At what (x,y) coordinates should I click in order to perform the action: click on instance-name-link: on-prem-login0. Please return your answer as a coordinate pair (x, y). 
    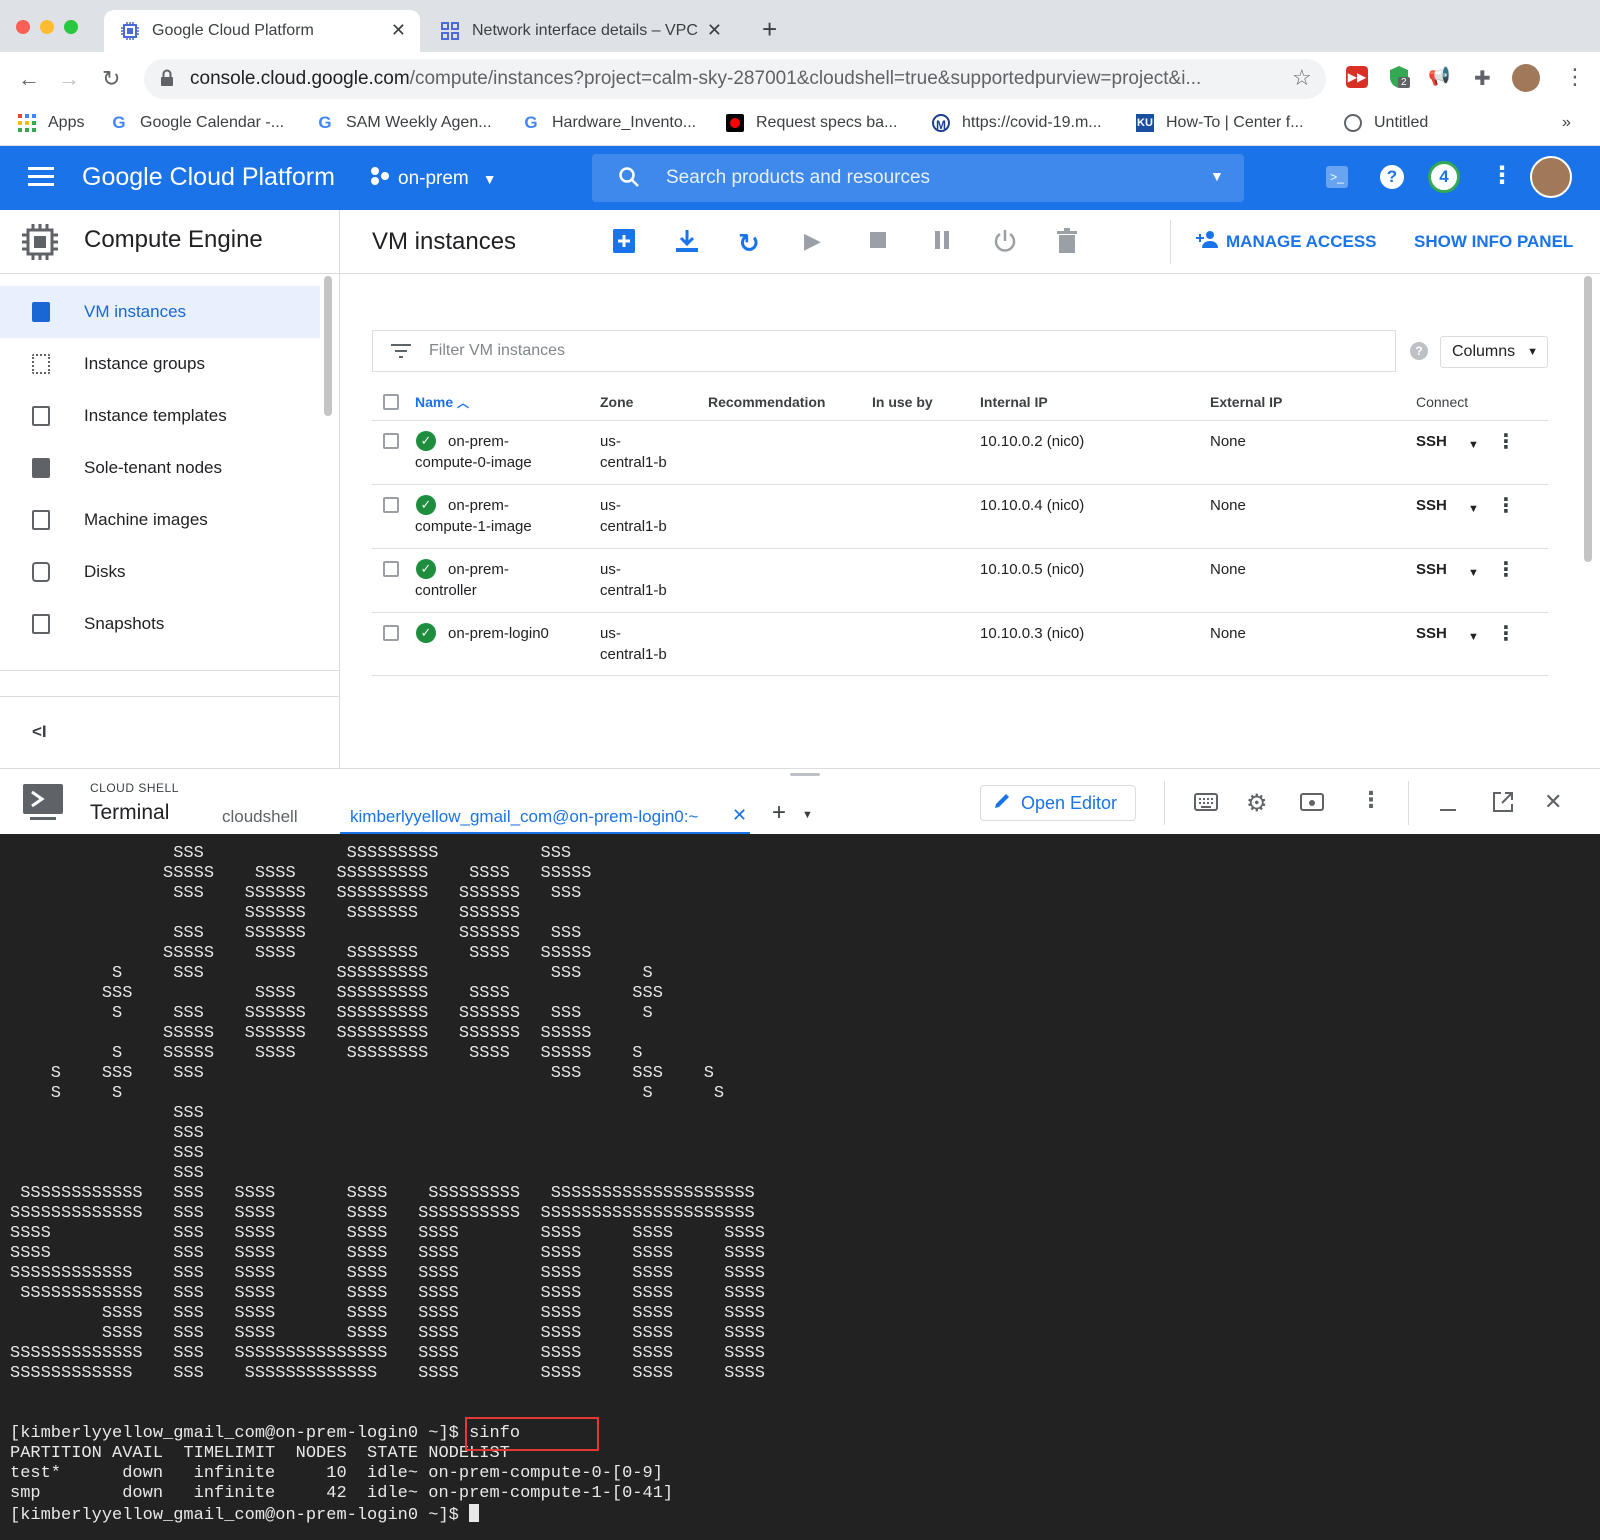
    Looking at the image, I should click on (482, 633).